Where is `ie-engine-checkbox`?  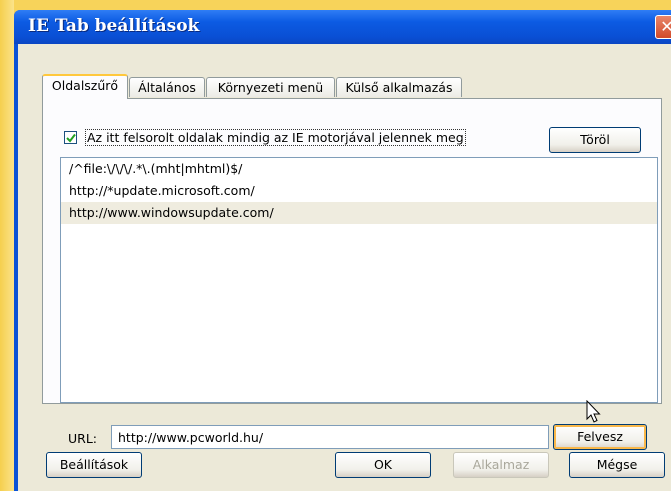
ie-engine-checkbox is located at coordinates (70, 137).